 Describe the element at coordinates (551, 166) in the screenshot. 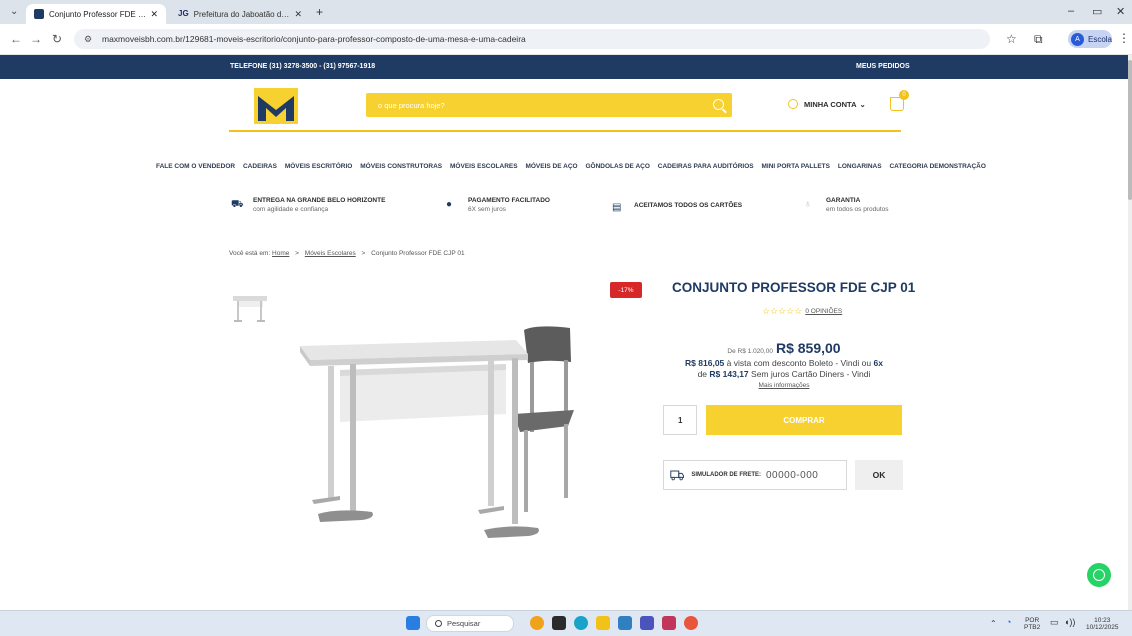

I see `nav-item-moveis-de-aco: MÓVEIS DE AÇO` at that location.